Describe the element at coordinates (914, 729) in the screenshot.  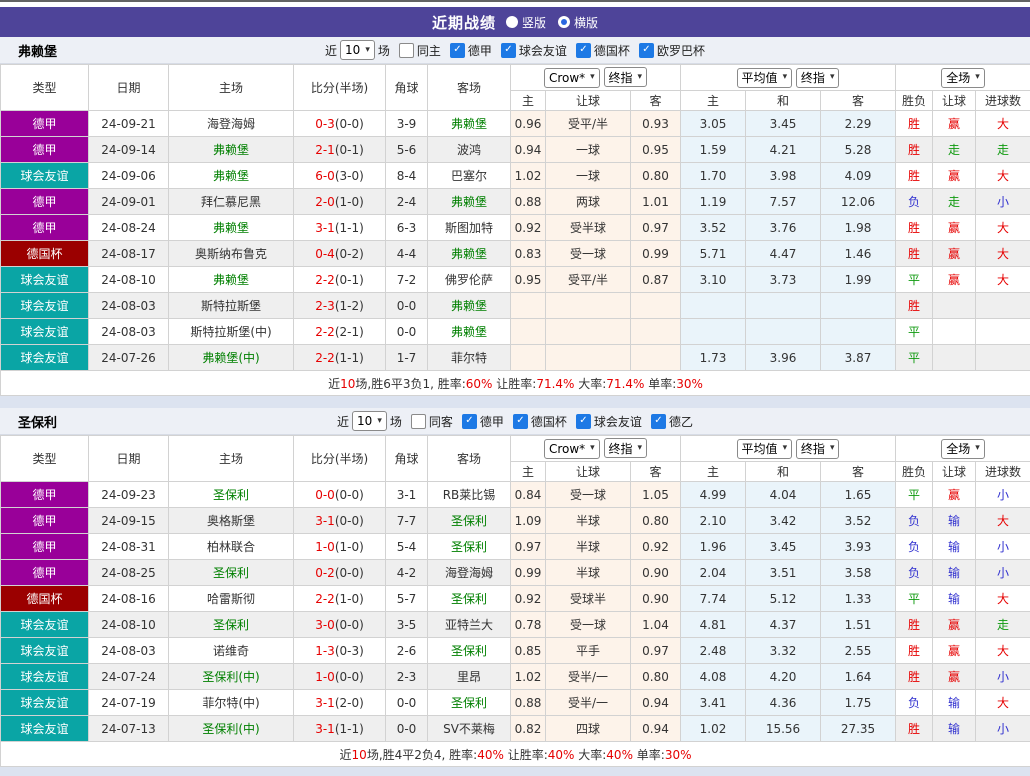
I see `result-wdl: 胜` at that location.